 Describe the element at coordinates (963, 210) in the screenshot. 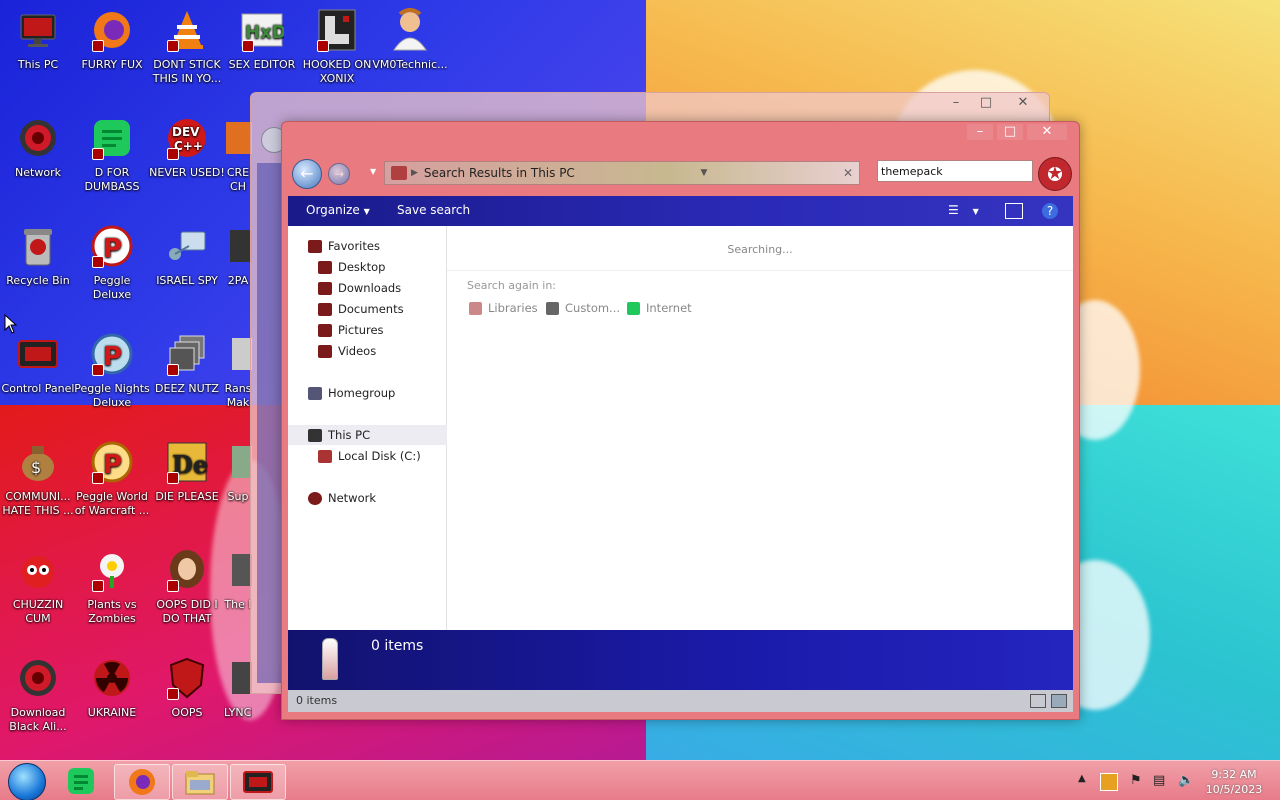

I see `change-view-button: ☰ ▼` at that location.